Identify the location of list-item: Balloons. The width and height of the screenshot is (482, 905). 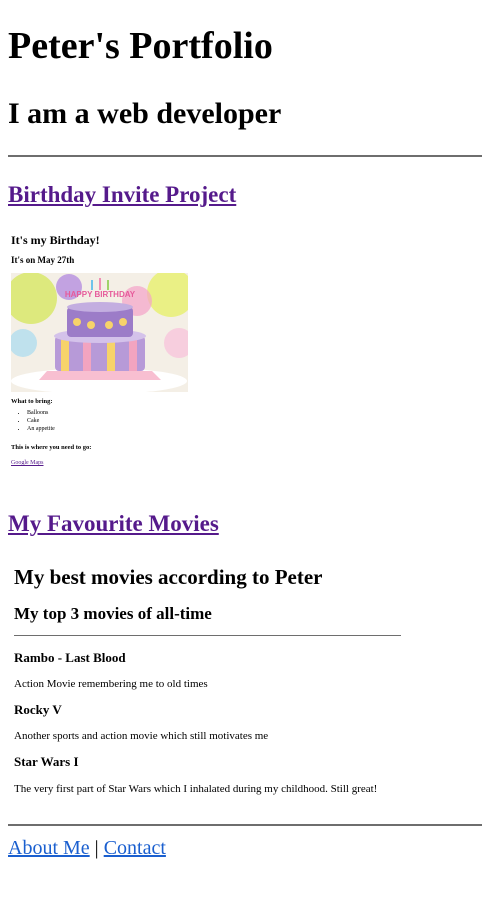
(41, 413).